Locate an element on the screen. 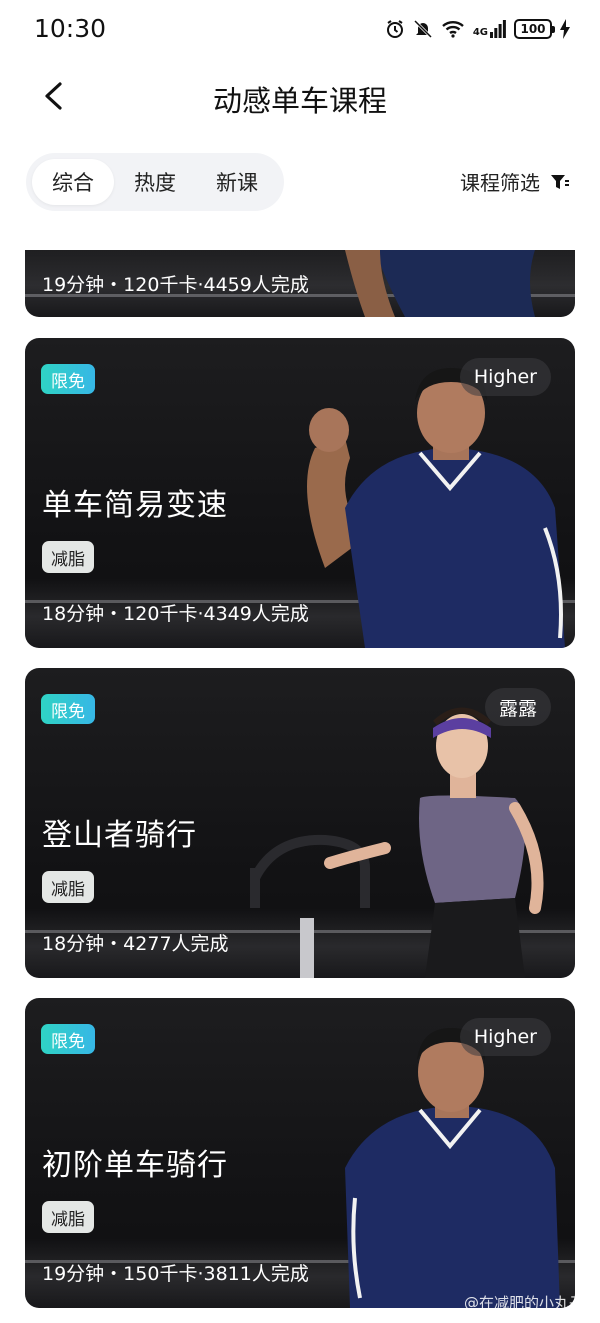  course-card: 19分钟・120千卡·4459人完成 is located at coordinates (300, 283).